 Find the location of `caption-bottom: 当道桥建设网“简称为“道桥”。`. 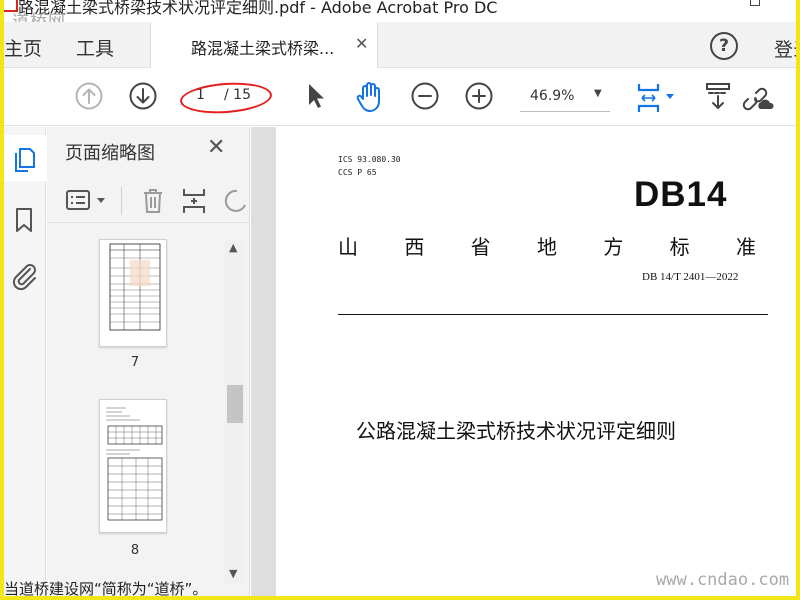

caption-bottom: 当道桥建设网“简称为“道桥”。 is located at coordinates (106, 588).